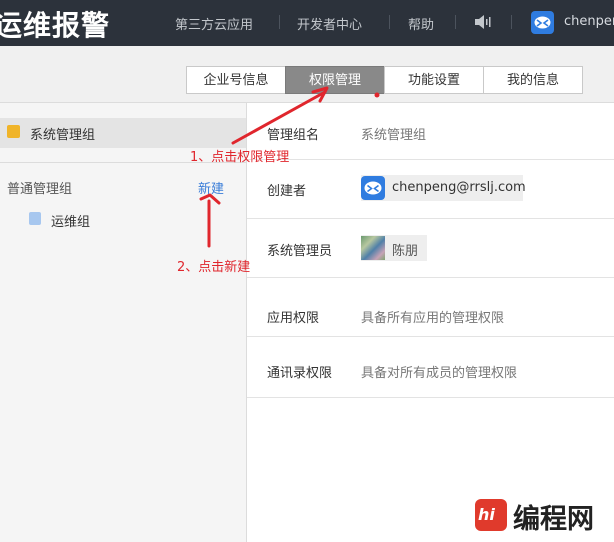  I want to click on watermark-text: 编程网, so click(553, 519).